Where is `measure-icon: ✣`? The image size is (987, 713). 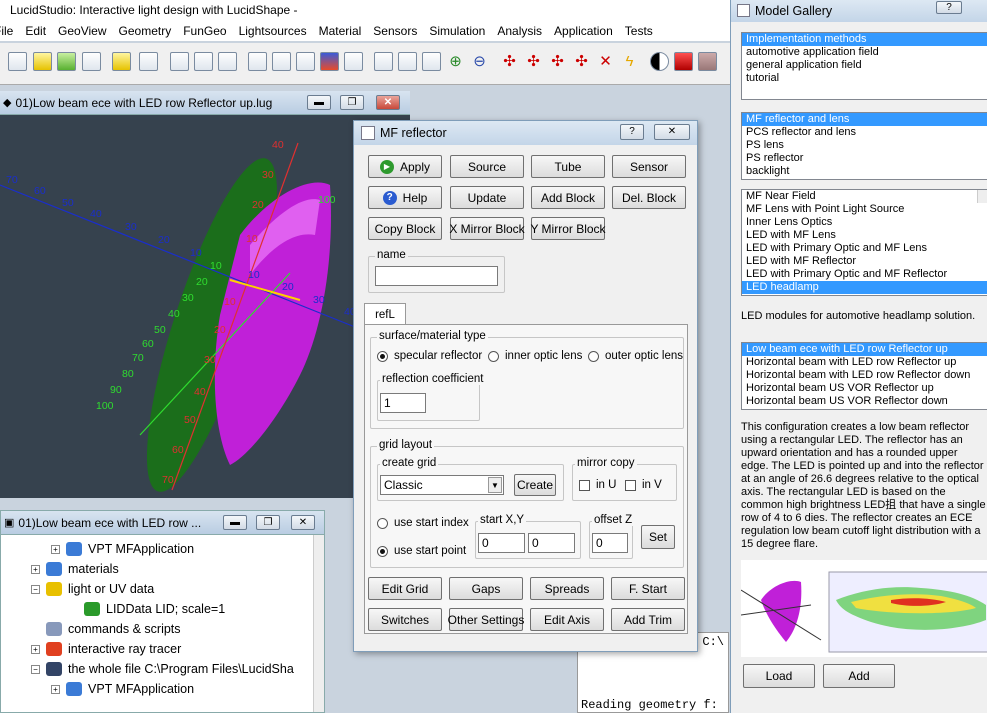 measure-icon: ✣ is located at coordinates (533, 61).